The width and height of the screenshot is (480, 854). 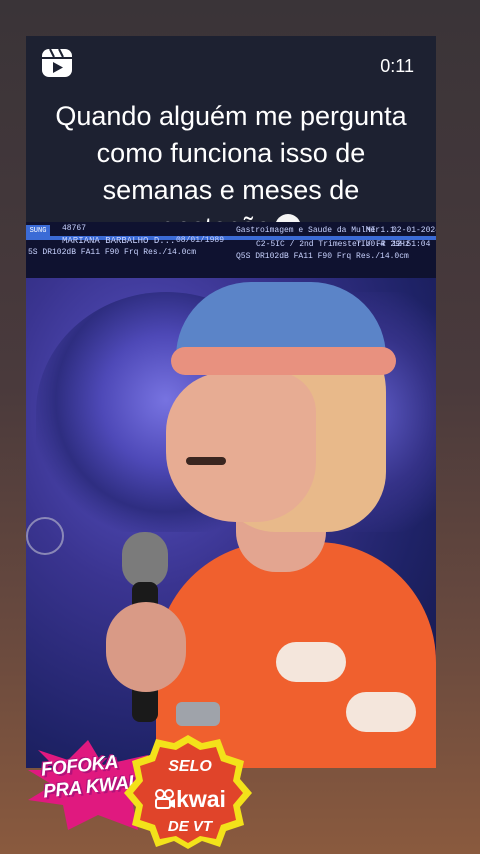 I want to click on exam-clock: 12:51:04, so click(x=411, y=244).